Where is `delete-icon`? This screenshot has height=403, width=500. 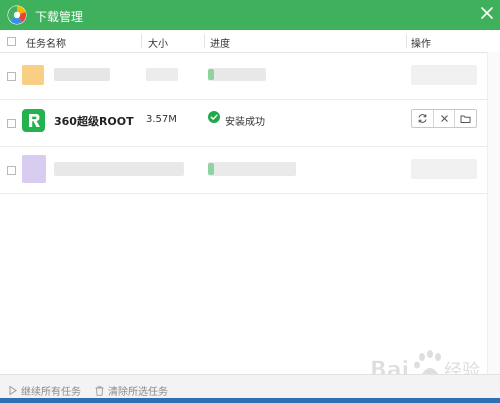 delete-icon is located at coordinates (444, 118).